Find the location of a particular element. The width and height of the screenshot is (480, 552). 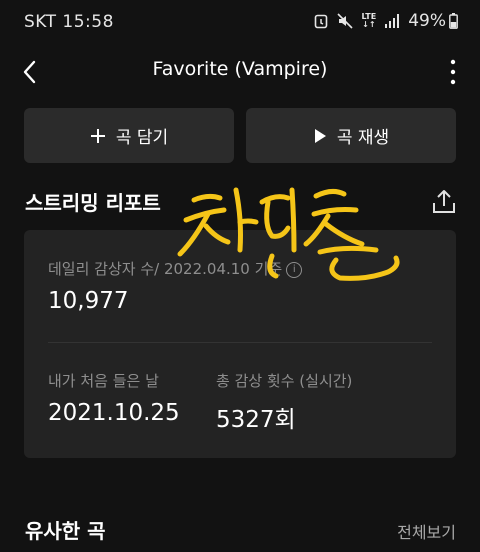

share-button is located at coordinates (444, 202).